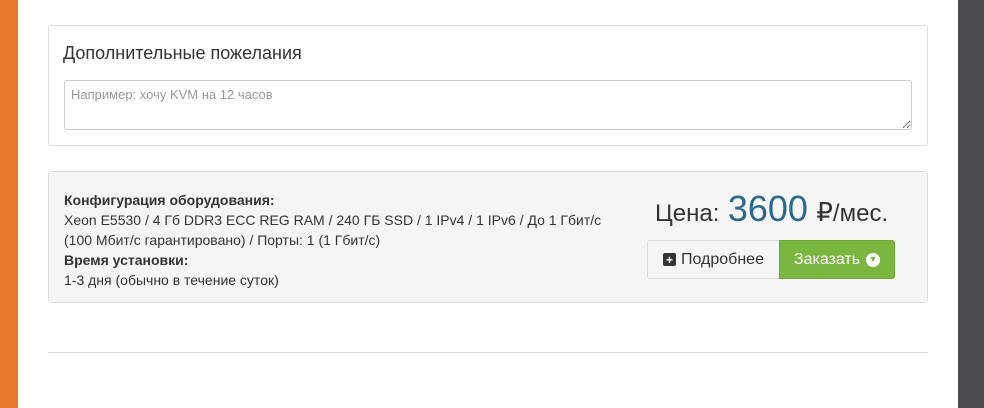 The image size is (984, 408). I want to click on price-currency: ₽, so click(824, 212).